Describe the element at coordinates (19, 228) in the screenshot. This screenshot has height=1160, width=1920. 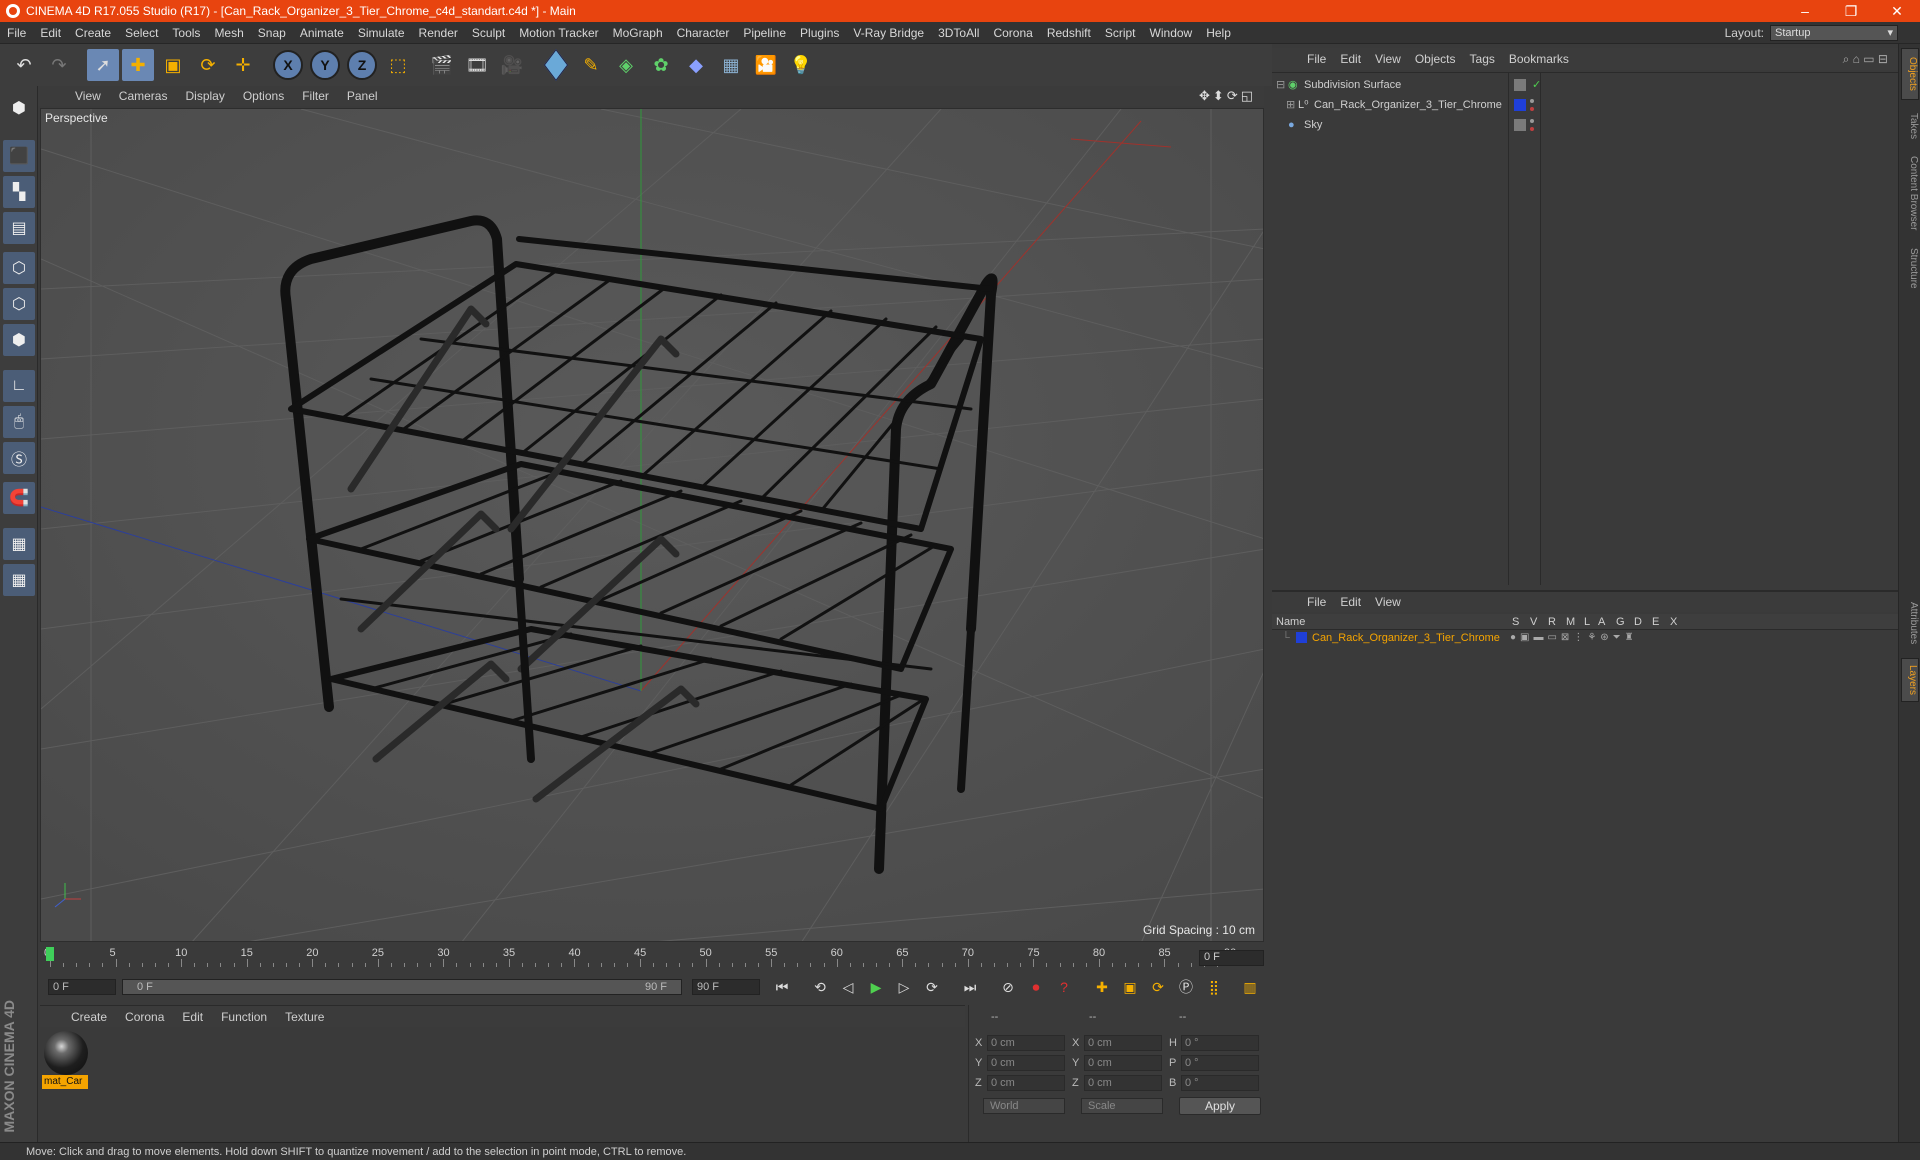
I see `workplane-icon: ▤` at that location.